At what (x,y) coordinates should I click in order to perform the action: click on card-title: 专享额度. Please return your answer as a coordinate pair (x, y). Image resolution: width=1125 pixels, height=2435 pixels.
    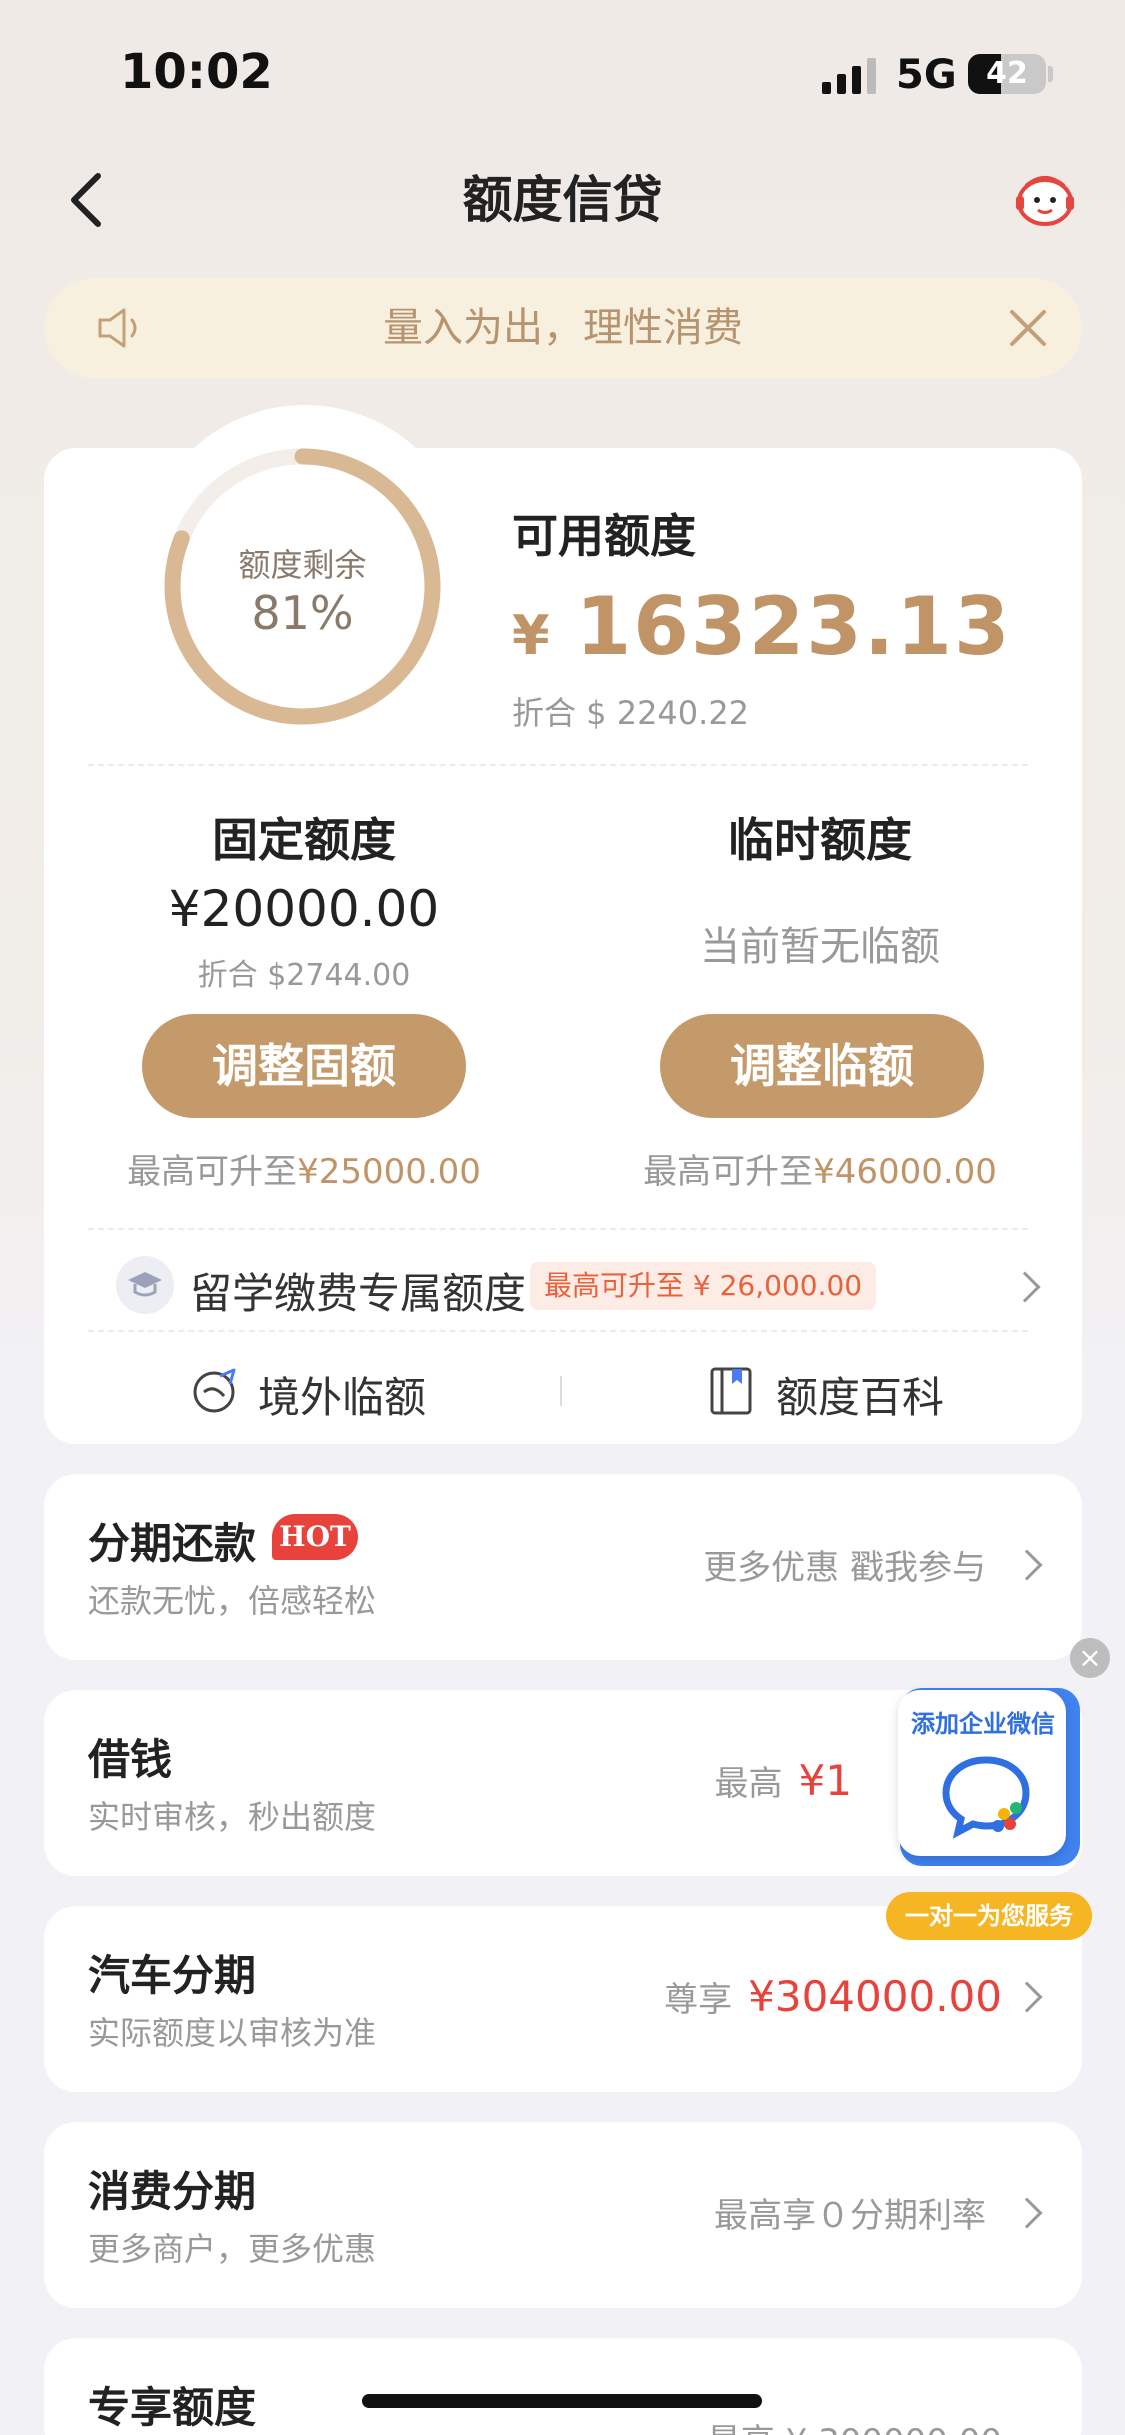
    Looking at the image, I should click on (172, 2407).